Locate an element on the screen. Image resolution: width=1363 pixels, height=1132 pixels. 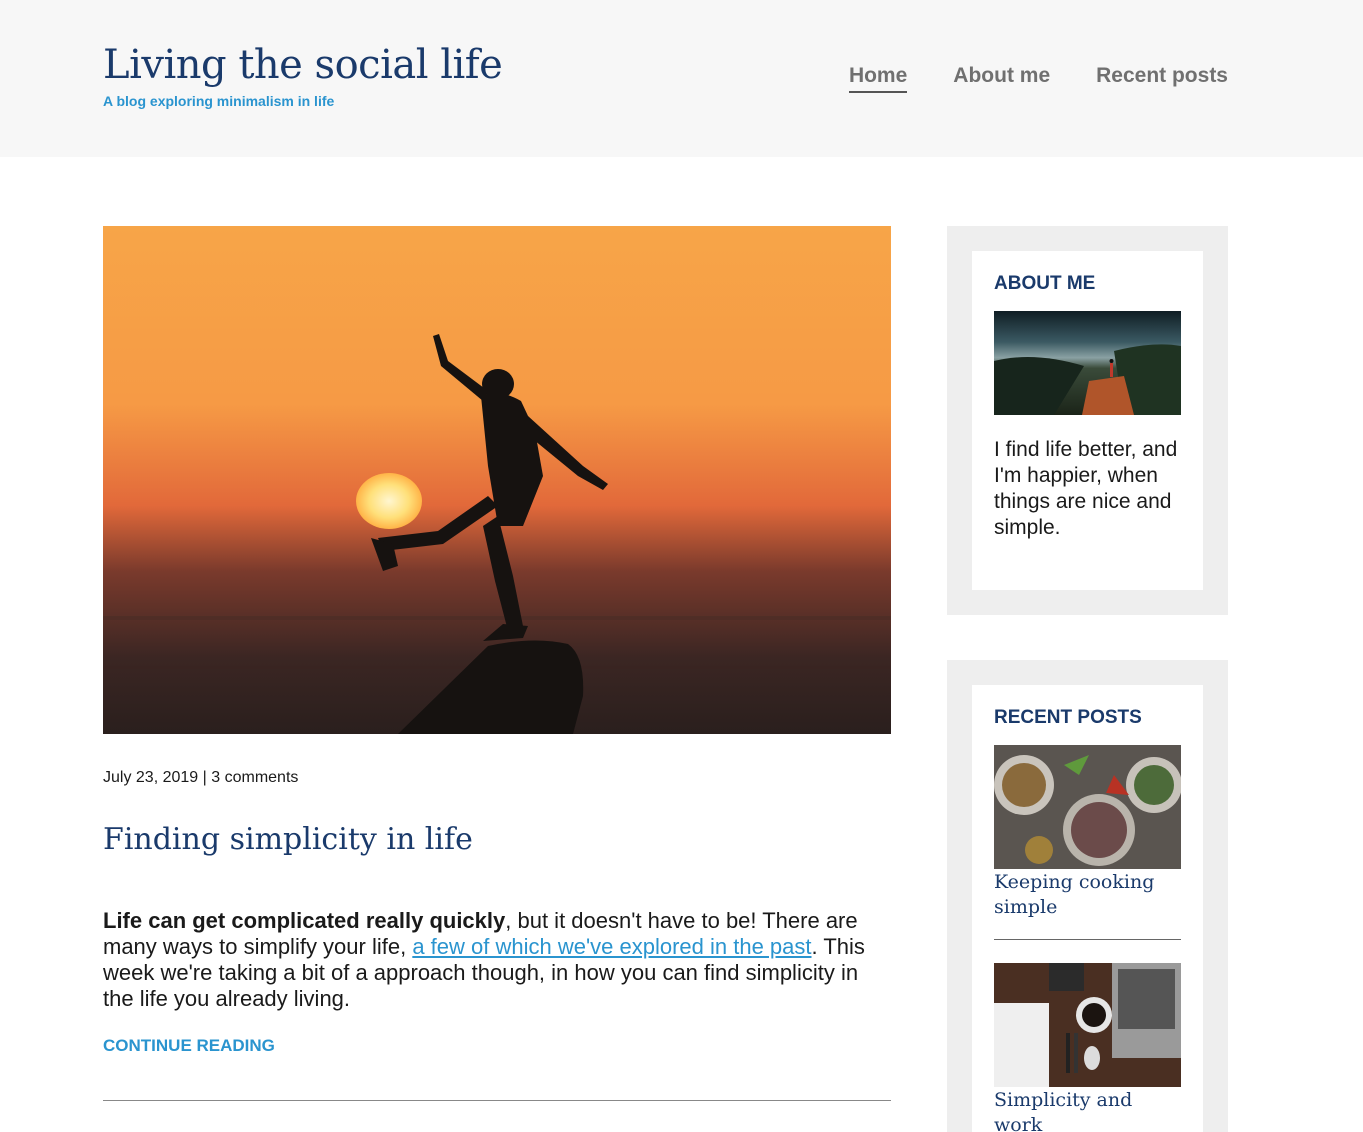
recent-posts-heading: Recent posts is located at coordinates (1068, 717).